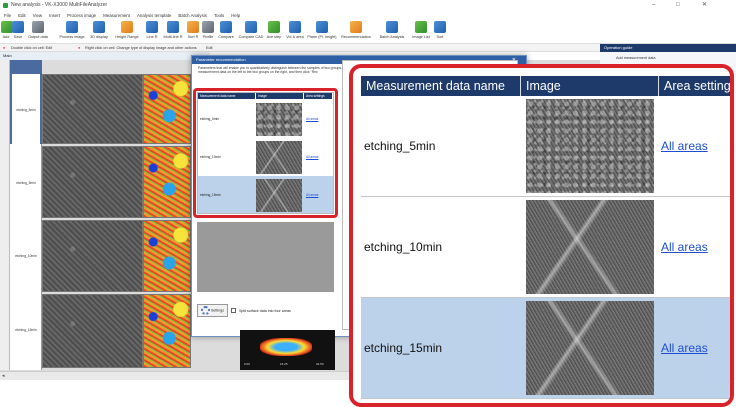  Describe the element at coordinates (668, 48) in the screenshot. I see `operation-guide-title: Operation guide` at that location.